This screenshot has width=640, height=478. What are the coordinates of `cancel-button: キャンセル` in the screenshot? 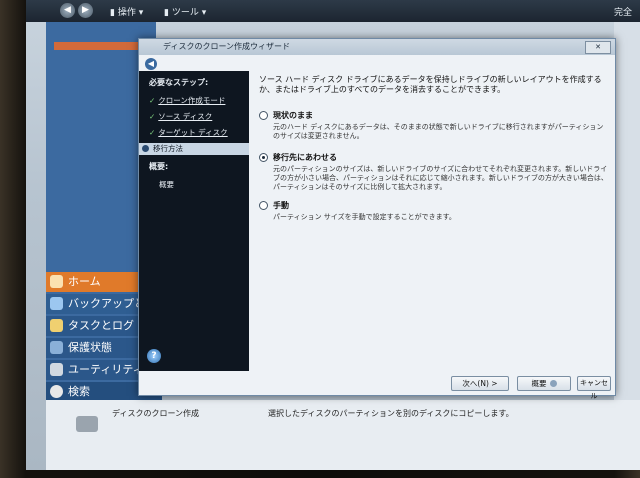 It's located at (594, 388).